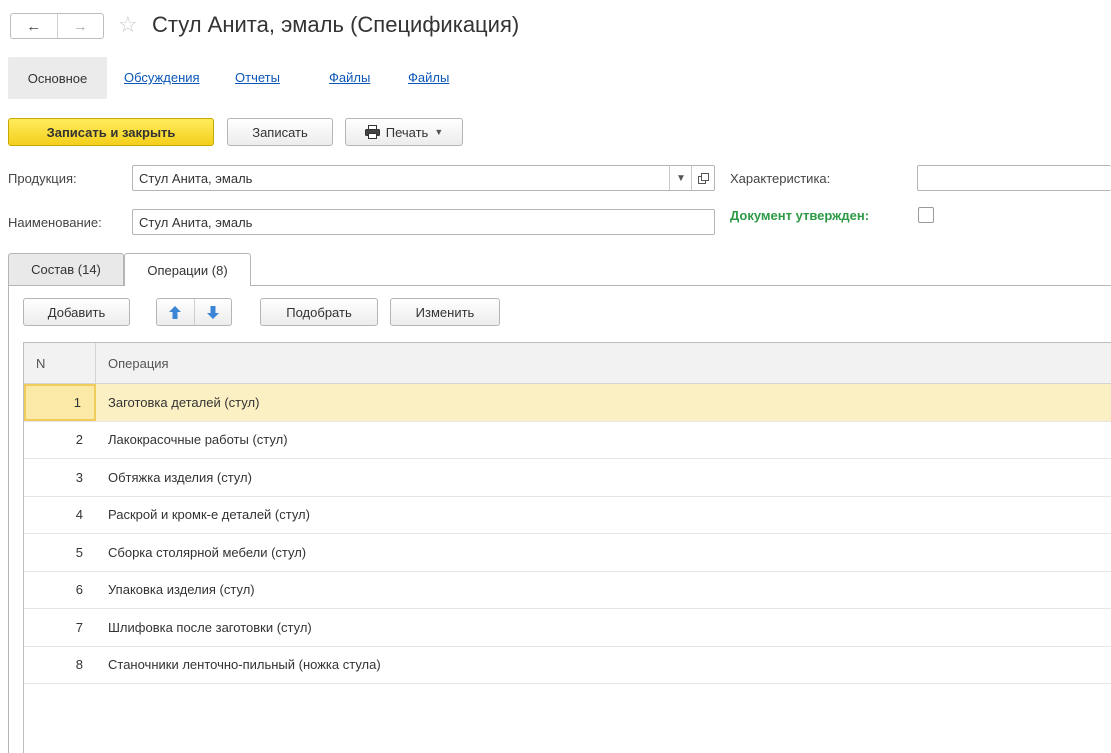  I want to click on arrow-right-icon: →, so click(80, 26).